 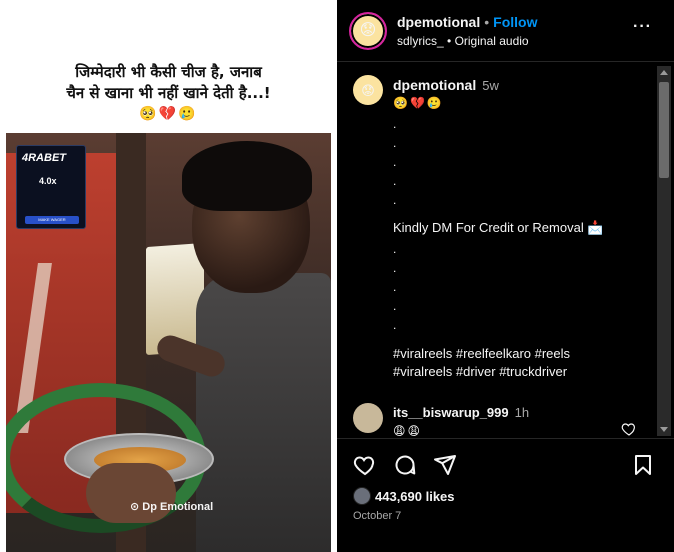 I want to click on post-date: October 7, so click(x=377, y=516).